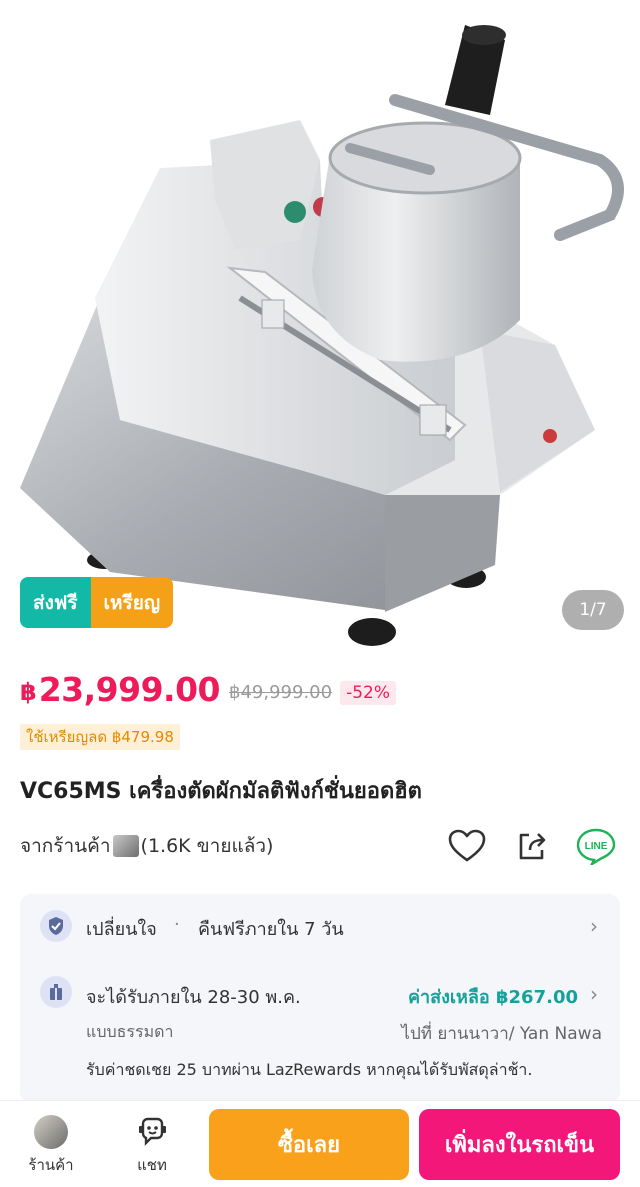  I want to click on discount-badge: -52%, so click(368, 692).